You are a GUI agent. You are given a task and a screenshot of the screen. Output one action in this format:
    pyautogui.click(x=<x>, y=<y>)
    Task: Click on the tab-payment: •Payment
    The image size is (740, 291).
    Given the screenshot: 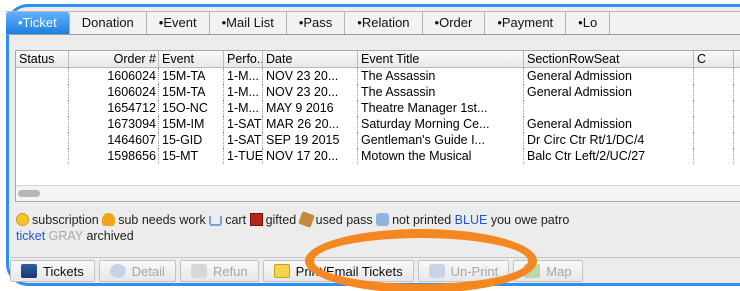 What is the action you would take?
    pyautogui.click(x=526, y=23)
    